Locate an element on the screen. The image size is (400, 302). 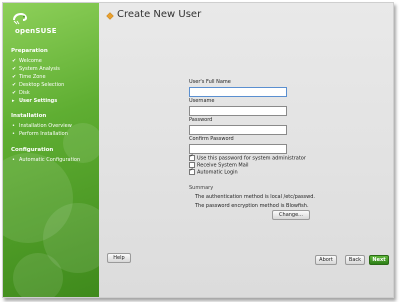
step-system-analysis: ✔ System Analysis is located at coordinates (36, 69).